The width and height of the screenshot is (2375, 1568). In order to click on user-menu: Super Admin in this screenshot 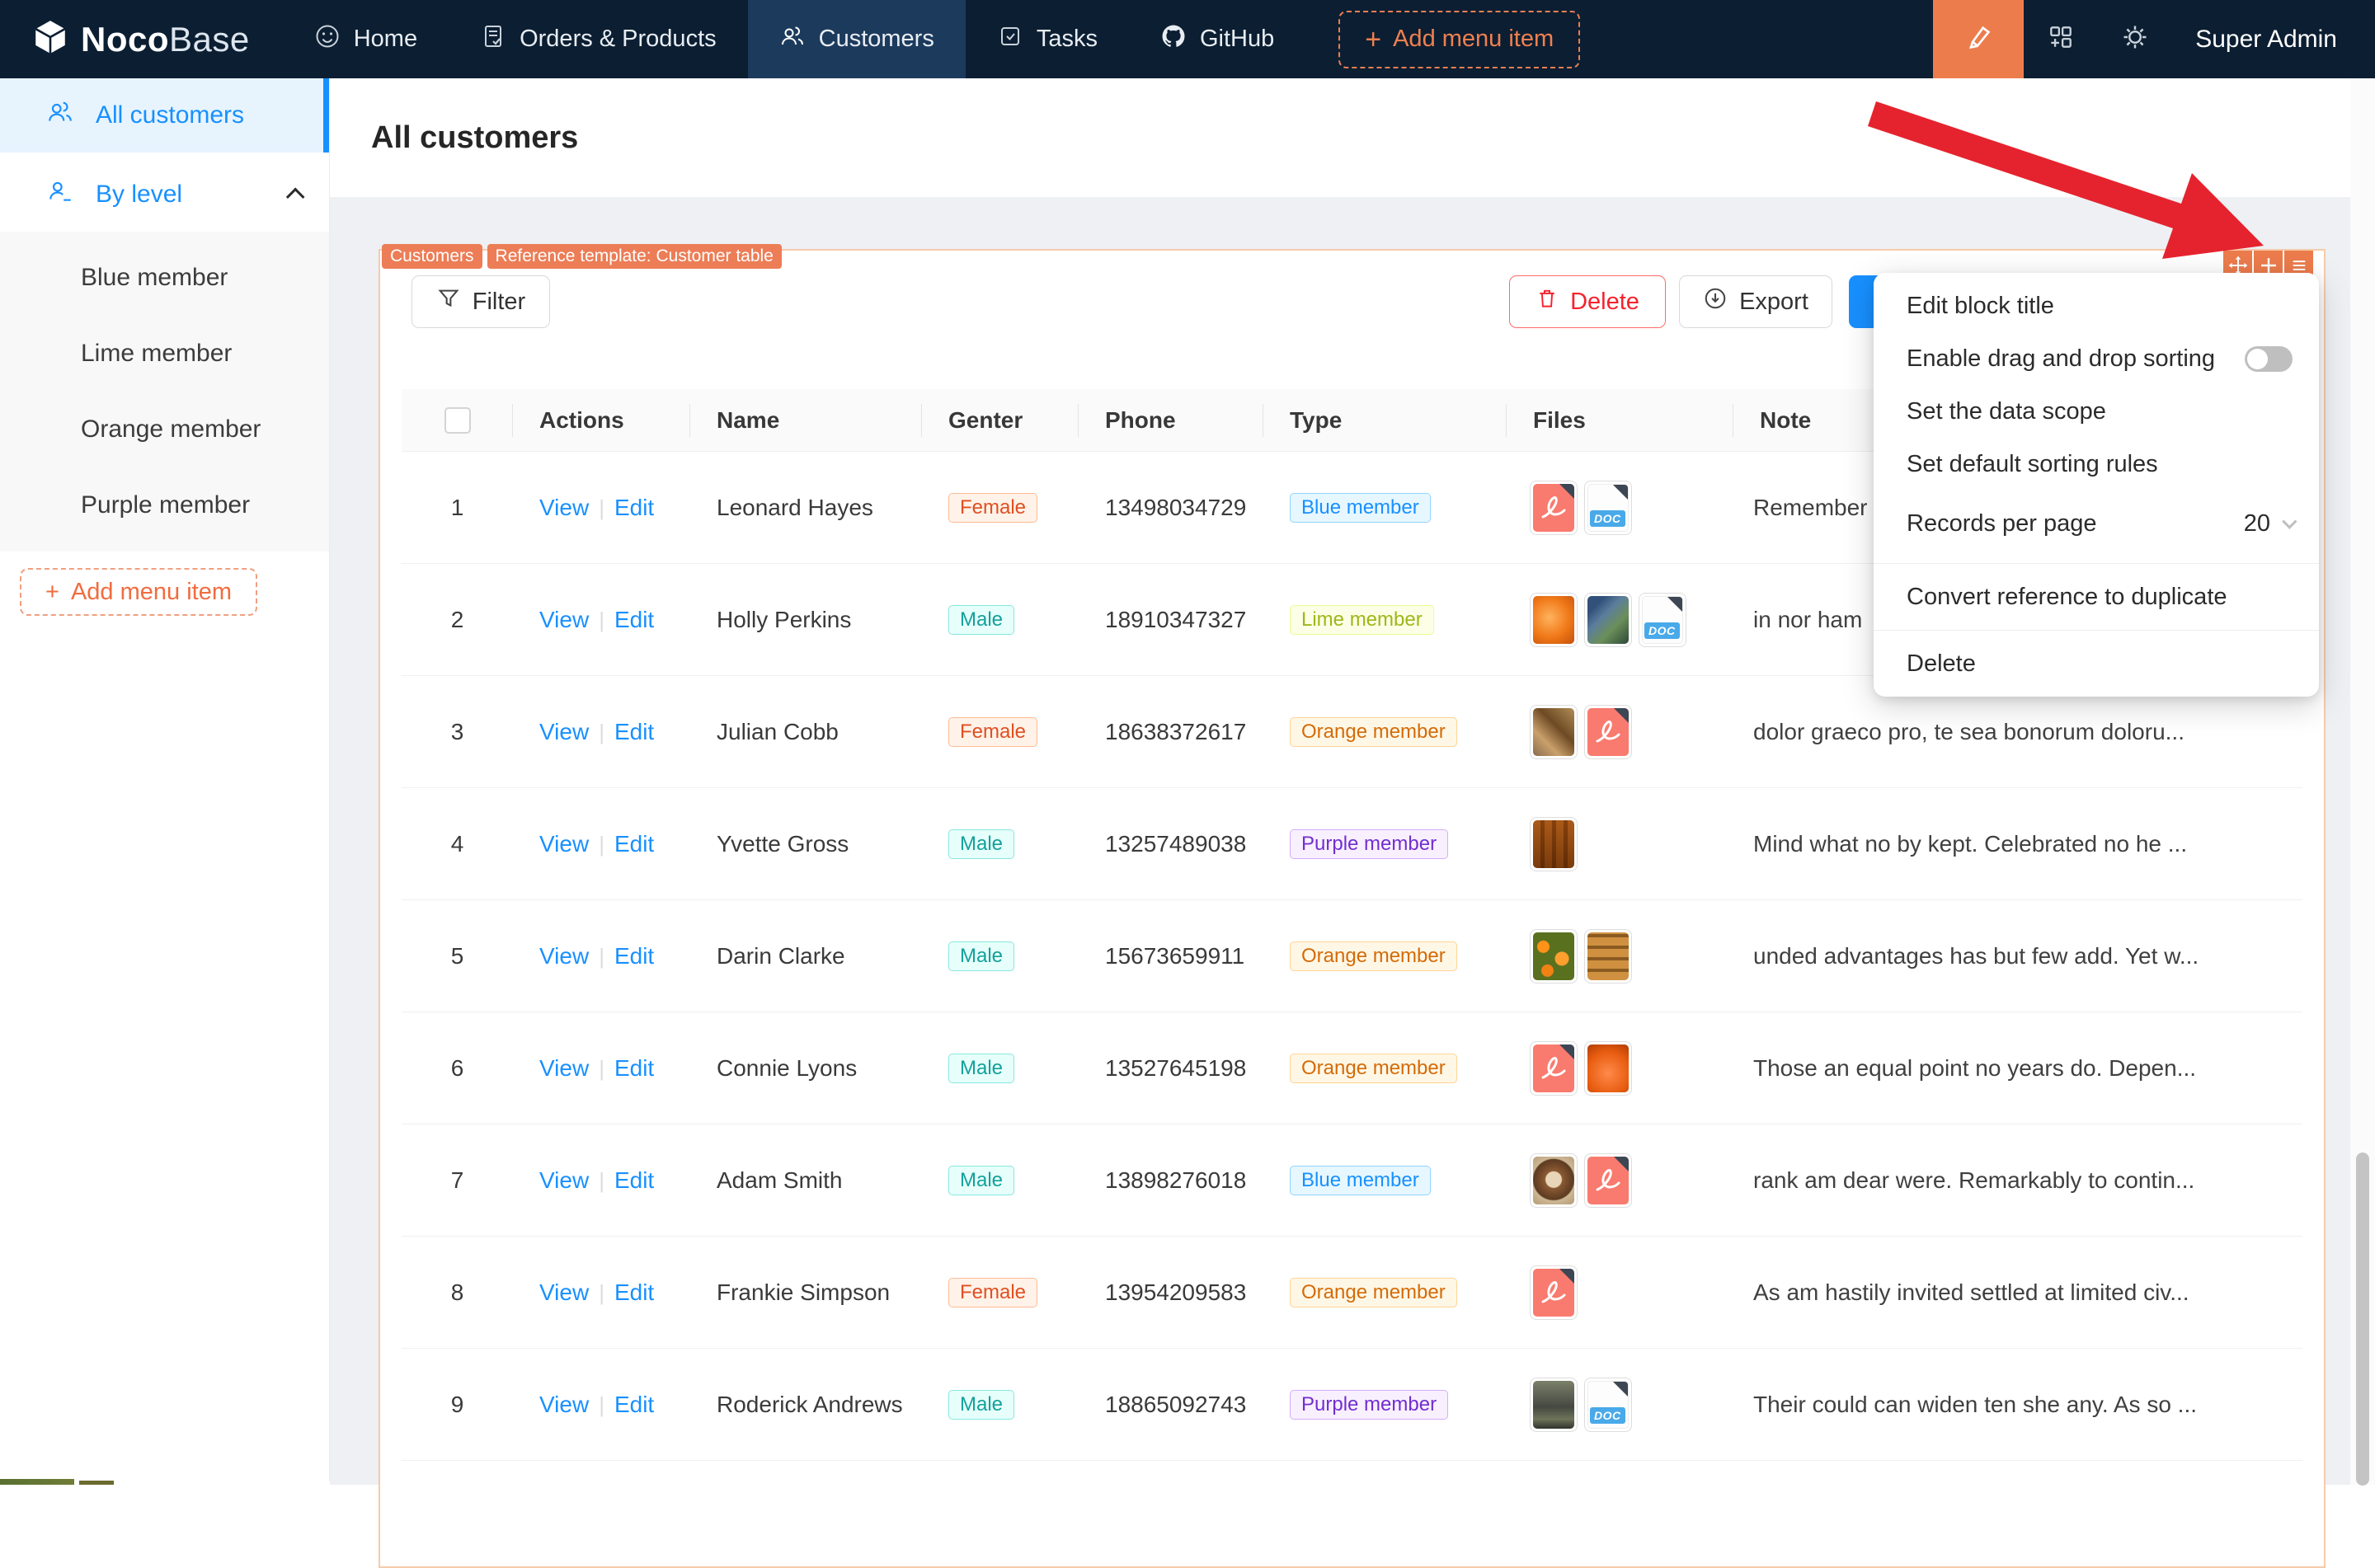, I will do `click(2273, 40)`.